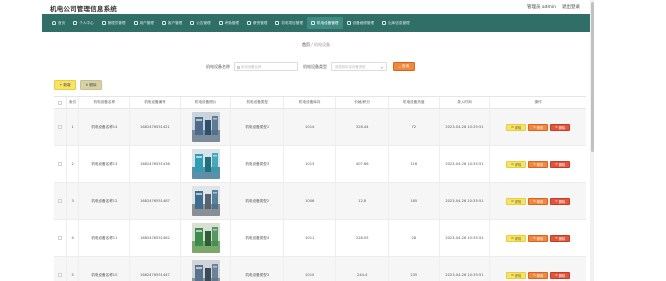 Image resolution: width=666 pixels, height=281 pixels. What do you see at coordinates (105, 269) in the screenshot?
I see `row-name: 机电设备名称10` at bounding box center [105, 269].